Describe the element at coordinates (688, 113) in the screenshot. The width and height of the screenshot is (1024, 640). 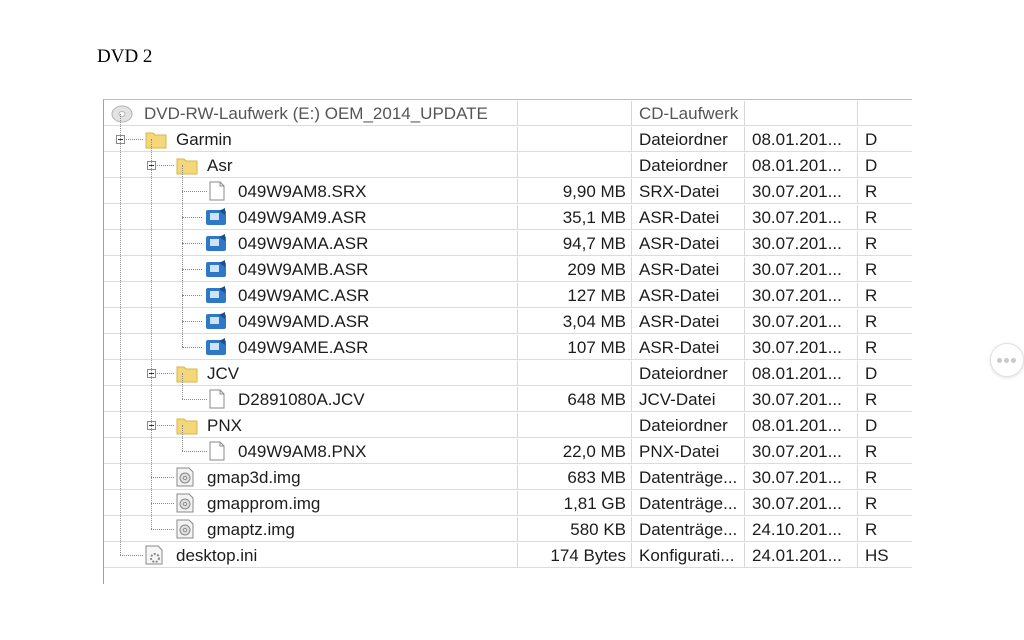
I see `drive-type: CD-Laufwerk` at that location.